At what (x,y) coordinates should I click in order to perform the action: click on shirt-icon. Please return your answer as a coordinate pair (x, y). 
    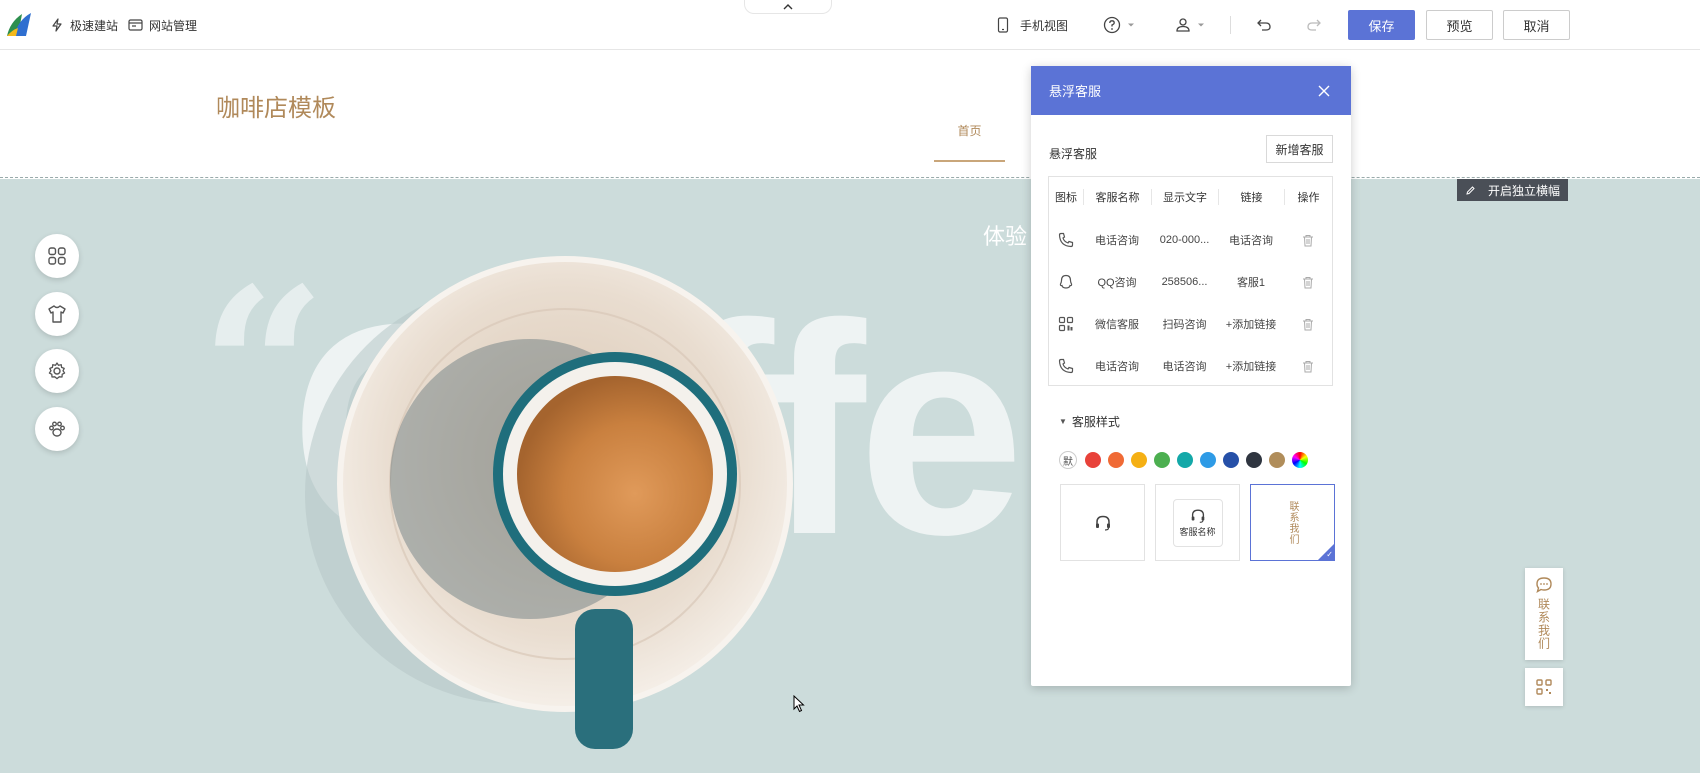
    Looking at the image, I should click on (57, 314).